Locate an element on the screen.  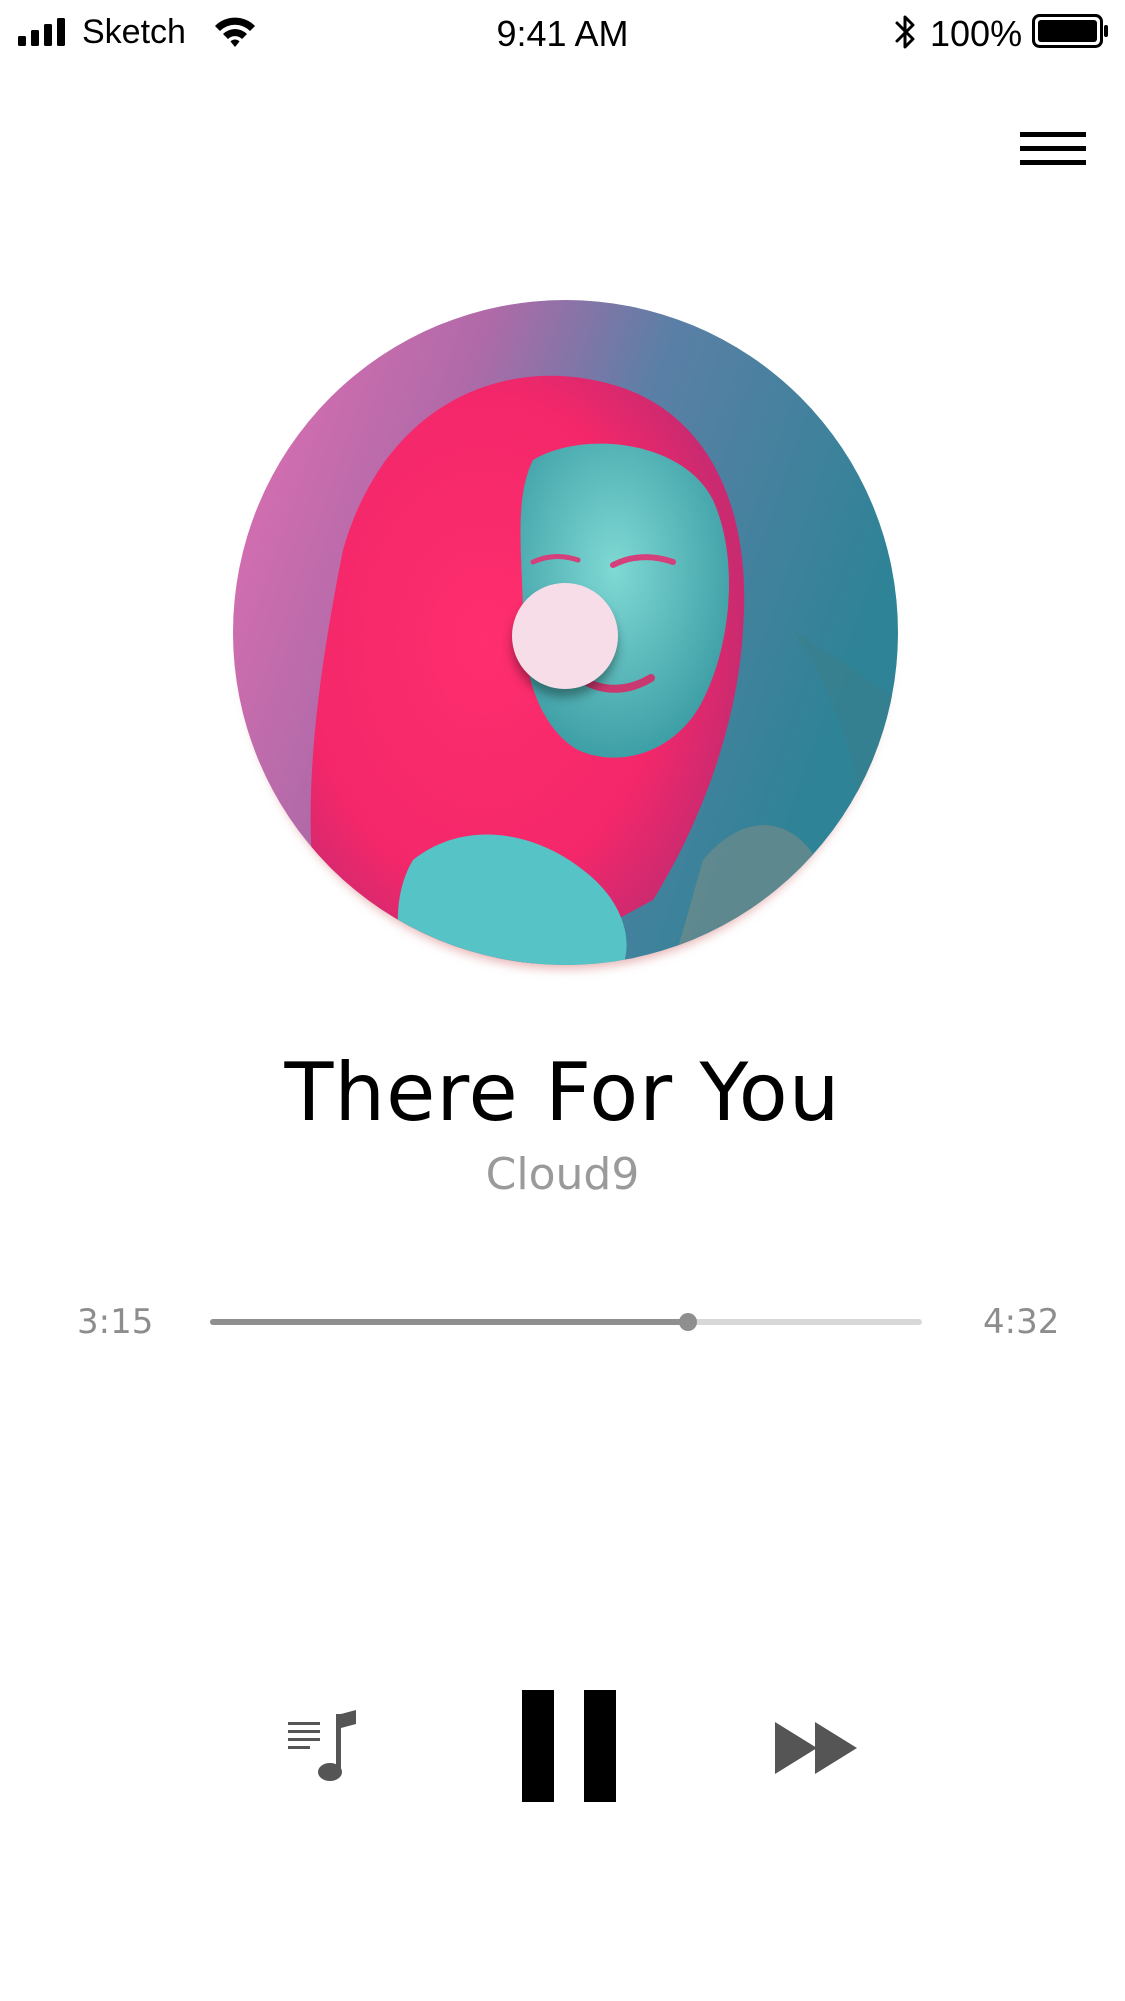
pause-button is located at coordinates (570, 1746).